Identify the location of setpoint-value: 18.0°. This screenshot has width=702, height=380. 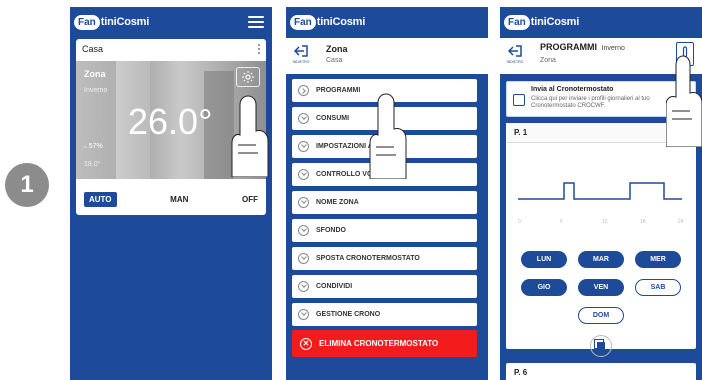
(92, 164).